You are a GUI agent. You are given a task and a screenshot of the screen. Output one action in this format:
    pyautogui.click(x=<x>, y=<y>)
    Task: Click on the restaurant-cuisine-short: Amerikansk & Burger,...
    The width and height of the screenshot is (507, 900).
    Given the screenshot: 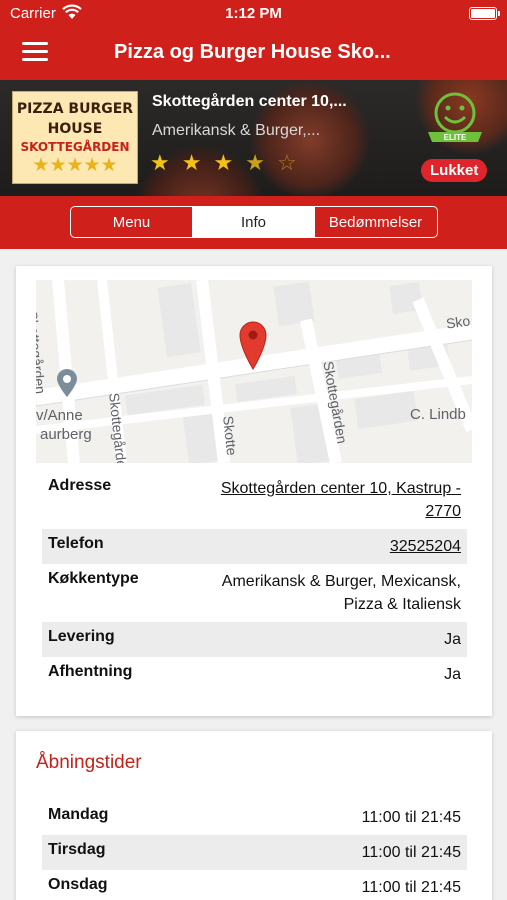 What is the action you would take?
    pyautogui.click(x=236, y=130)
    